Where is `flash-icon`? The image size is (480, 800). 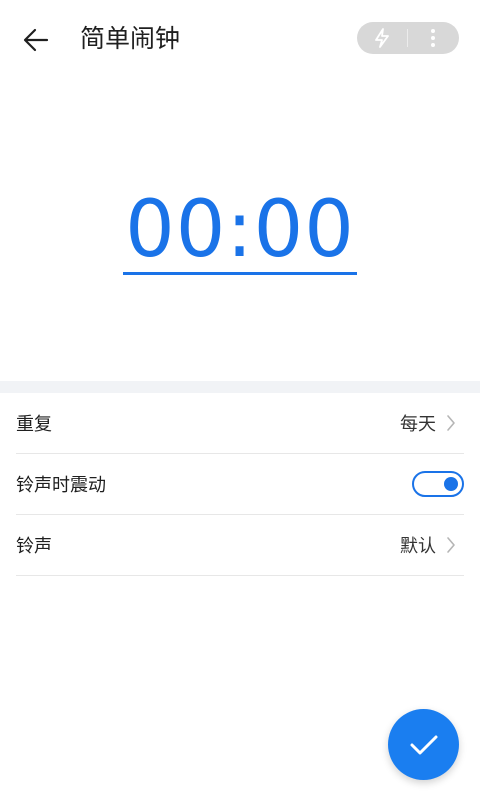 flash-icon is located at coordinates (382, 38).